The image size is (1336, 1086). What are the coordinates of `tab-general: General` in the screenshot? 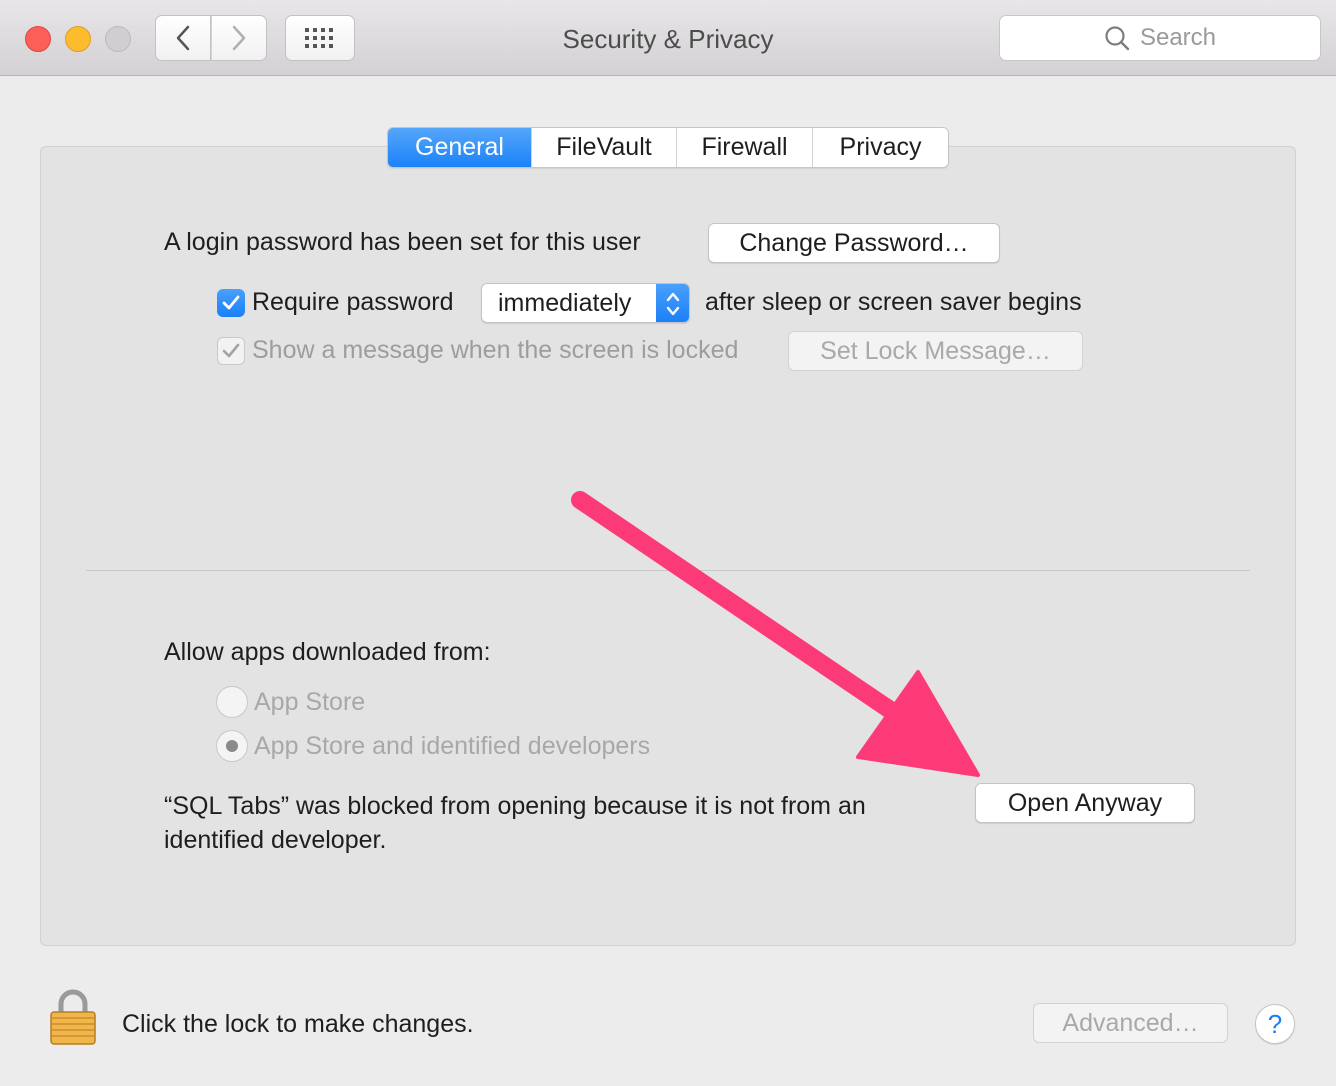 It's located at (459, 147).